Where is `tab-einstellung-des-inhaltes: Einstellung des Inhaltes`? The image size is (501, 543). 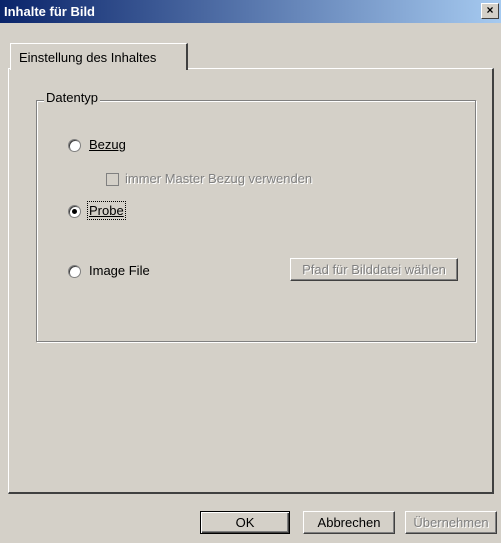 tab-einstellung-des-inhaltes: Einstellung des Inhaltes is located at coordinates (99, 56).